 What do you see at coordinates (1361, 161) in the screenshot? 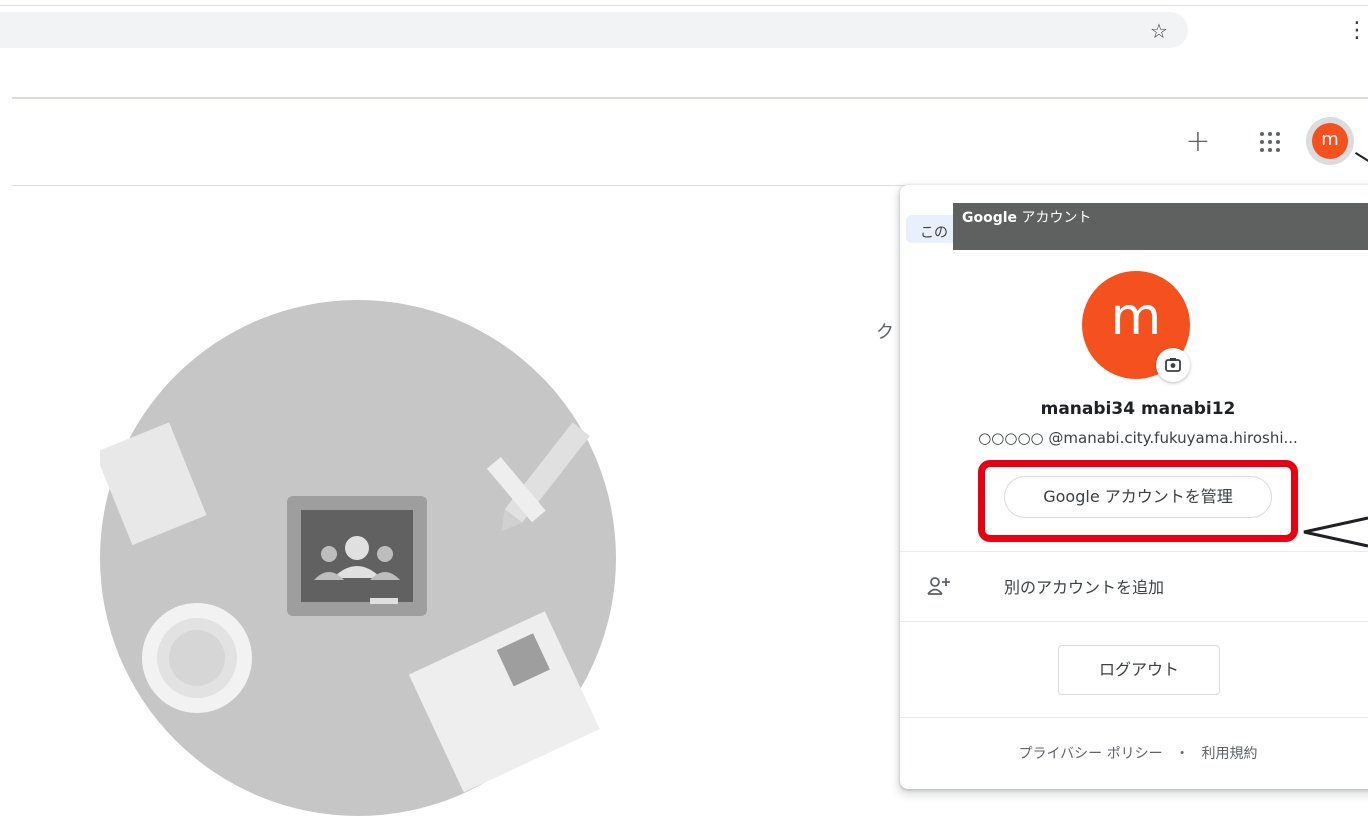
I see `annotation-pointer-line` at bounding box center [1361, 161].